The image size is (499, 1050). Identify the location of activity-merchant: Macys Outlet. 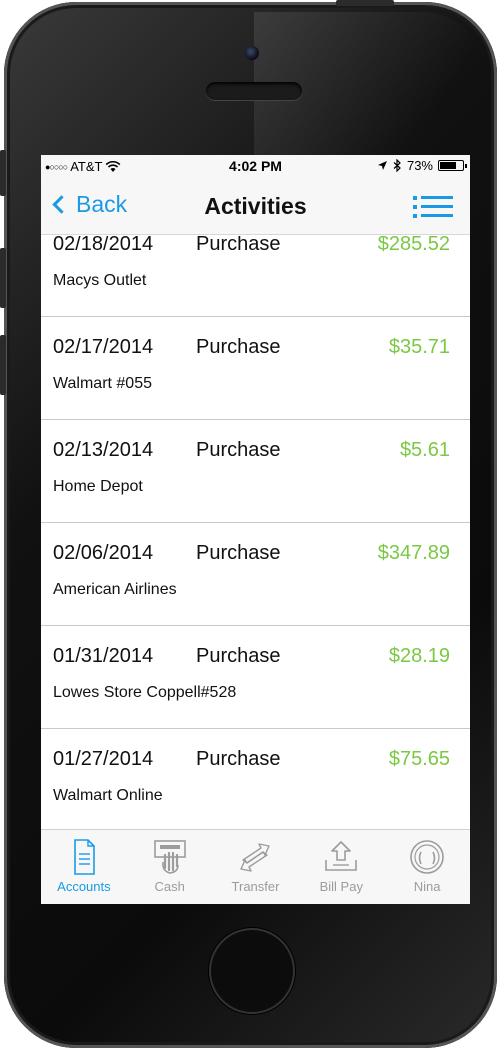
(100, 280).